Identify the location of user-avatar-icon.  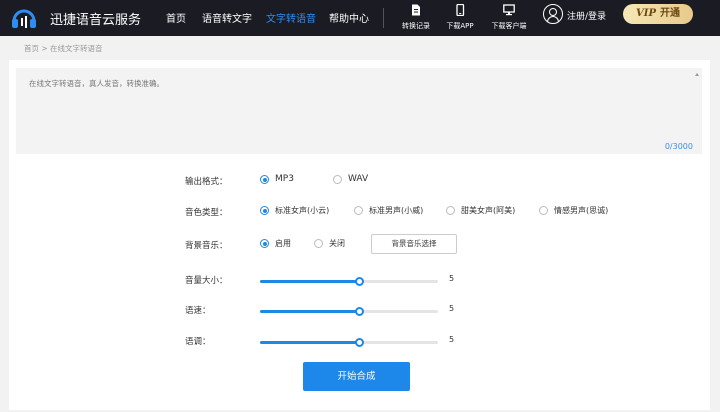
(553, 14).